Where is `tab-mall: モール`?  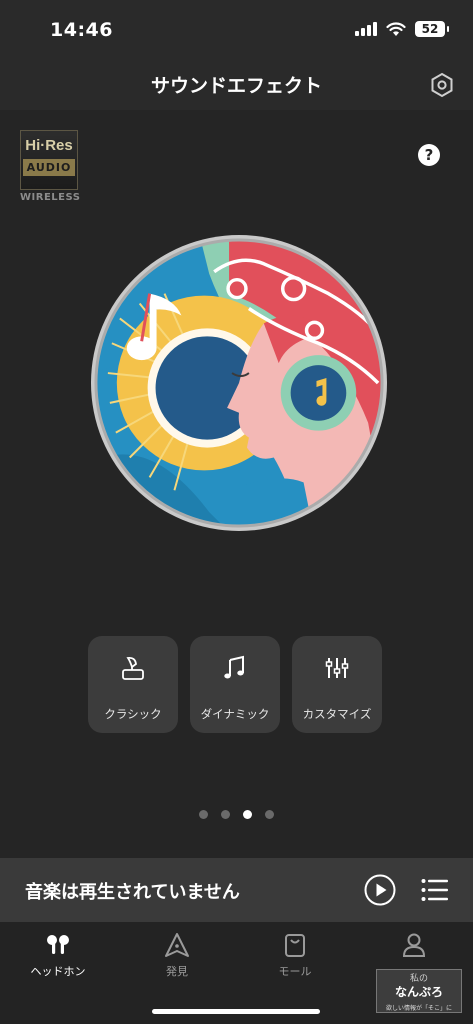 tab-mall: モール is located at coordinates (295, 955).